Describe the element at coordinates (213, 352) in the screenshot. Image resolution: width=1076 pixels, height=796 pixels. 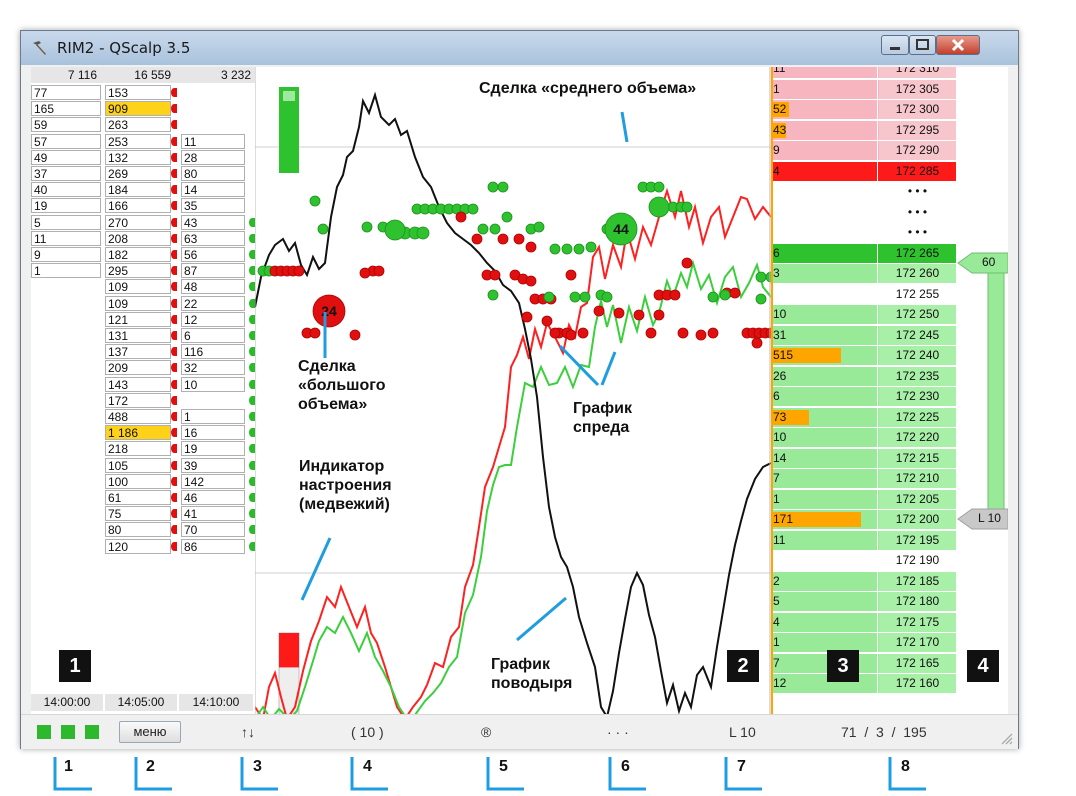
I see `tape-cell-col3: 116` at that location.